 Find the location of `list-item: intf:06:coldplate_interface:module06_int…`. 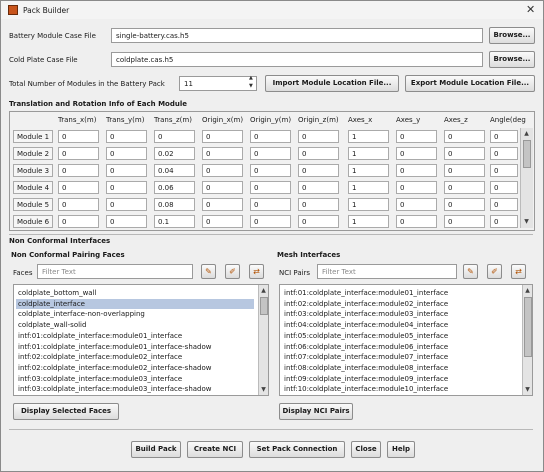

list-item: intf:06:coldplate_interface:module06_int… is located at coordinates (400, 347).